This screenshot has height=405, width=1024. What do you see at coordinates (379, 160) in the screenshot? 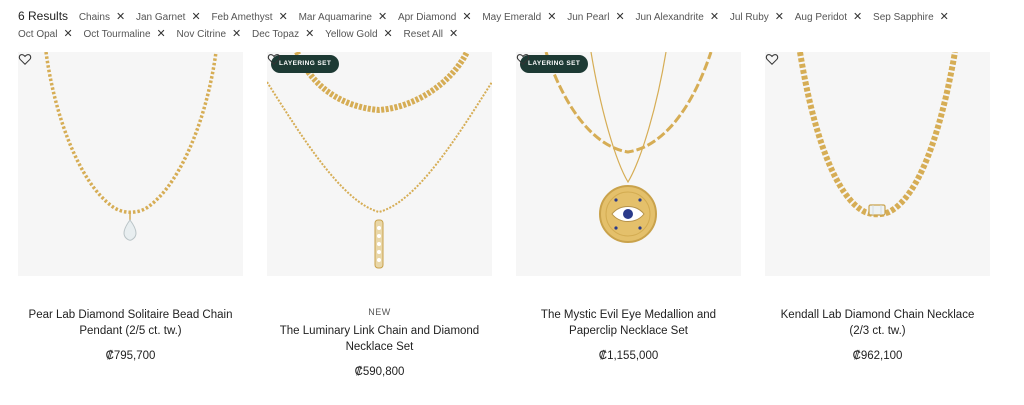
I see `layered-link-chain-image` at bounding box center [379, 160].